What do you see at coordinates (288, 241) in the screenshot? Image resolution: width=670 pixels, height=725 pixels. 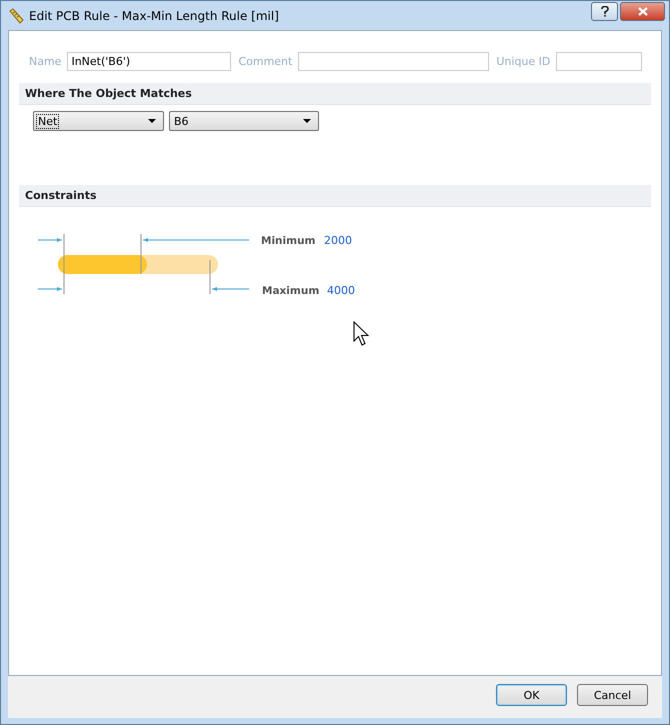 I see `minimum-label: Minimum` at bounding box center [288, 241].